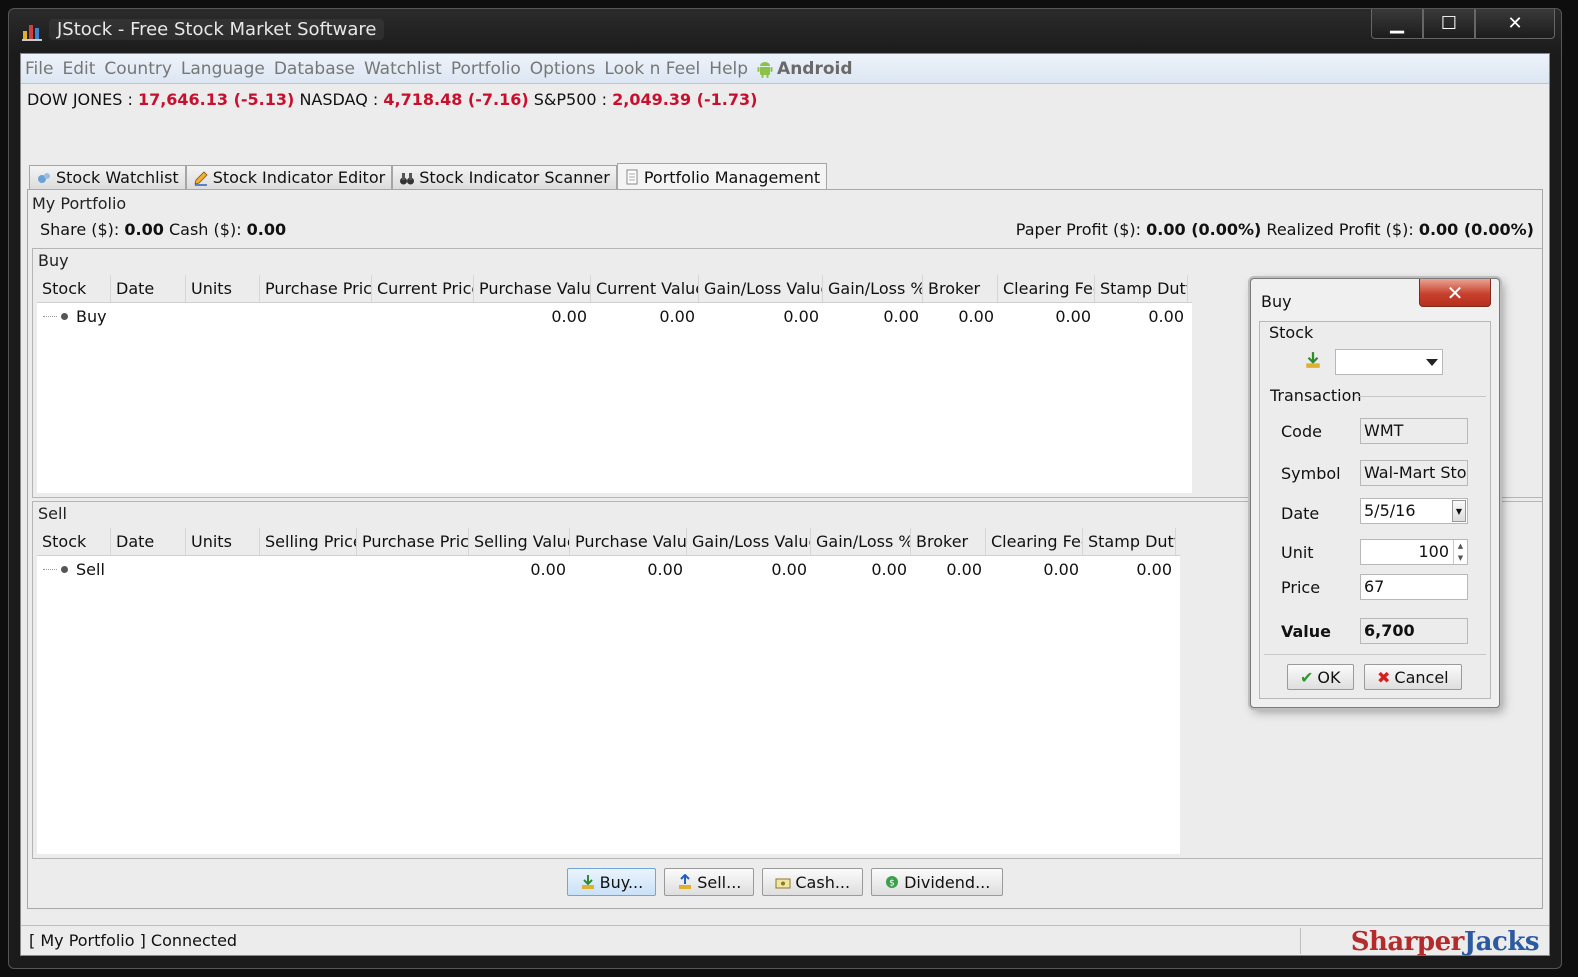  I want to click on close-button: ✕, so click(1515, 24).